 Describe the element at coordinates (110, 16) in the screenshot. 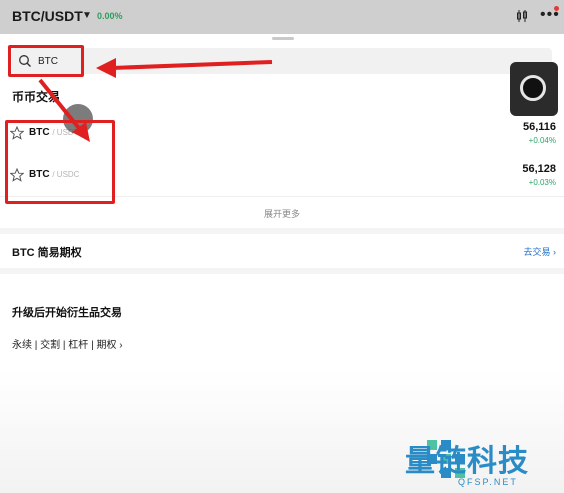

I see `pair-change-percent: 0.00%` at that location.